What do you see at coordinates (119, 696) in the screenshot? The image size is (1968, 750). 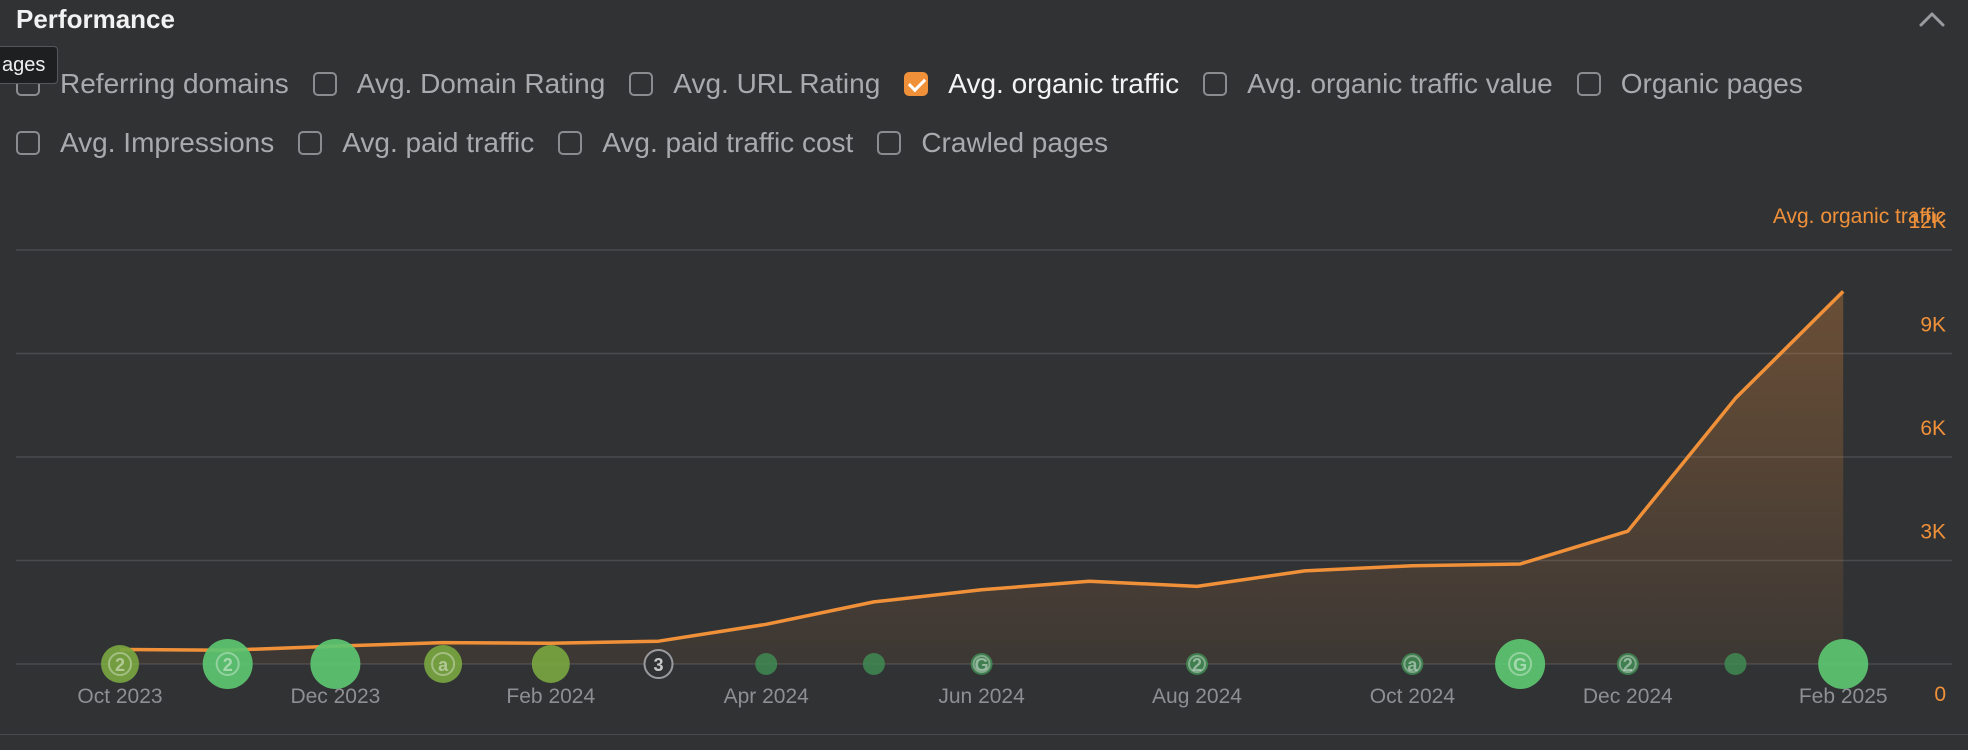 I see `x-tick-label: Oct 2023` at bounding box center [119, 696].